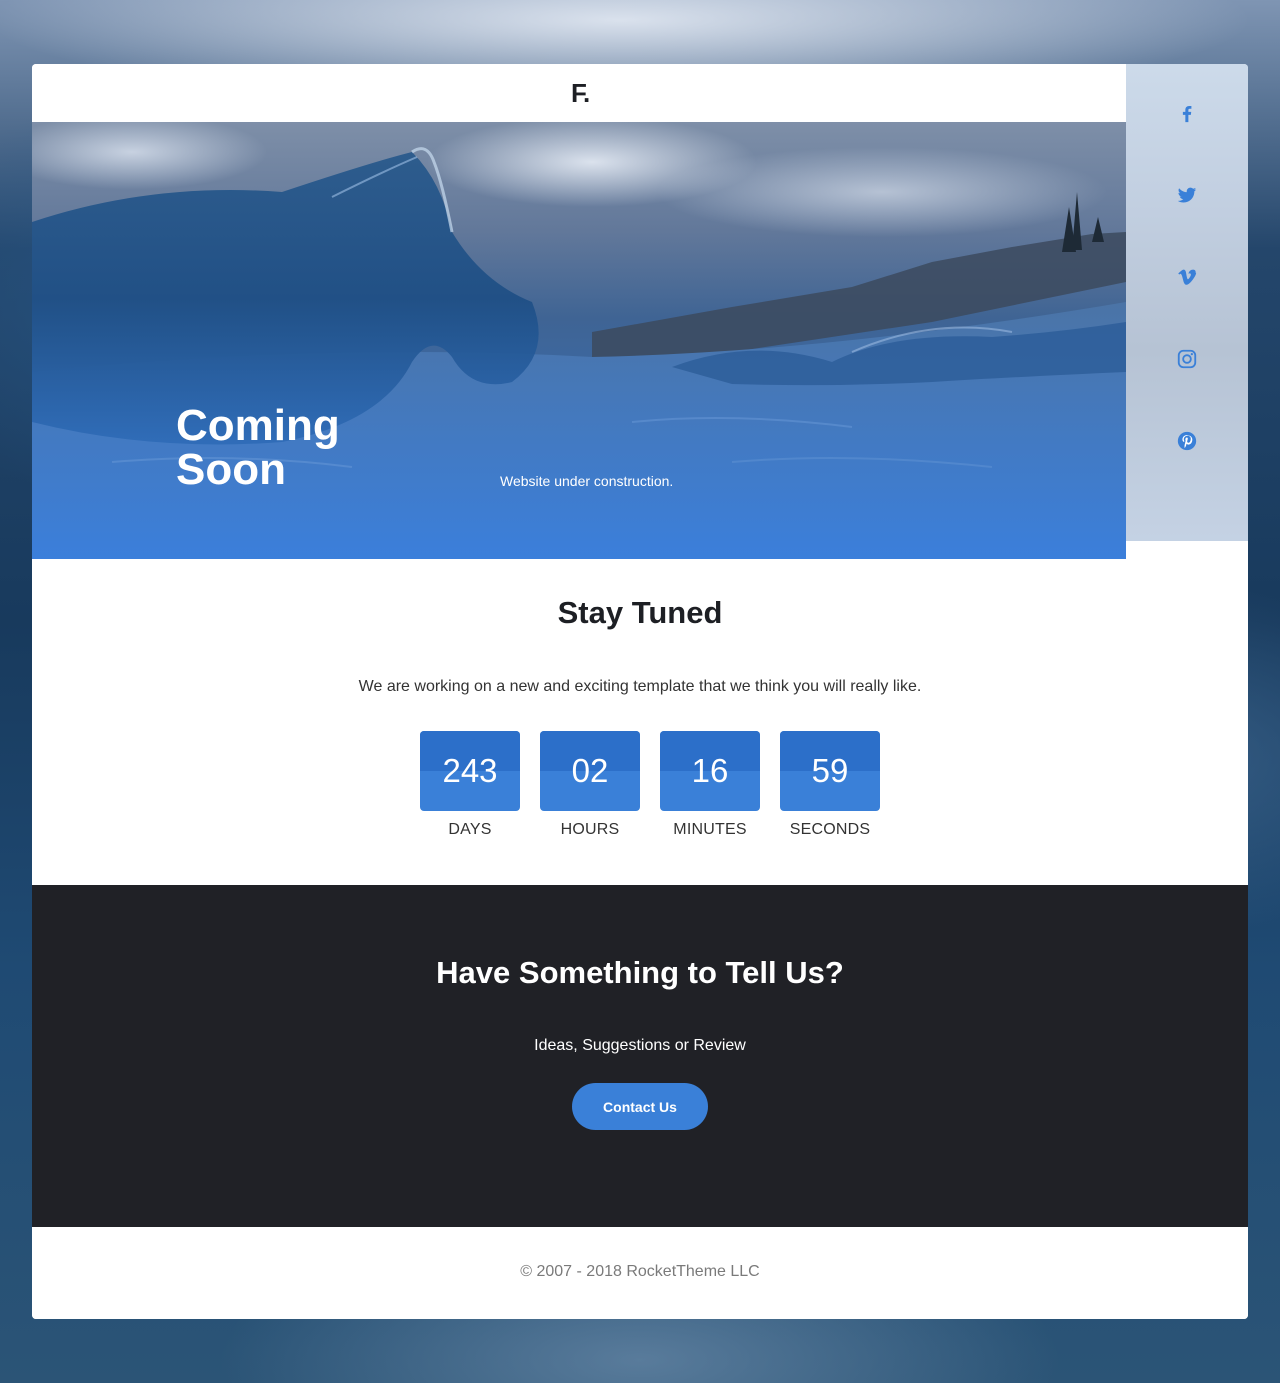  I want to click on countdown-seconds-label: SECONDS, so click(830, 829).